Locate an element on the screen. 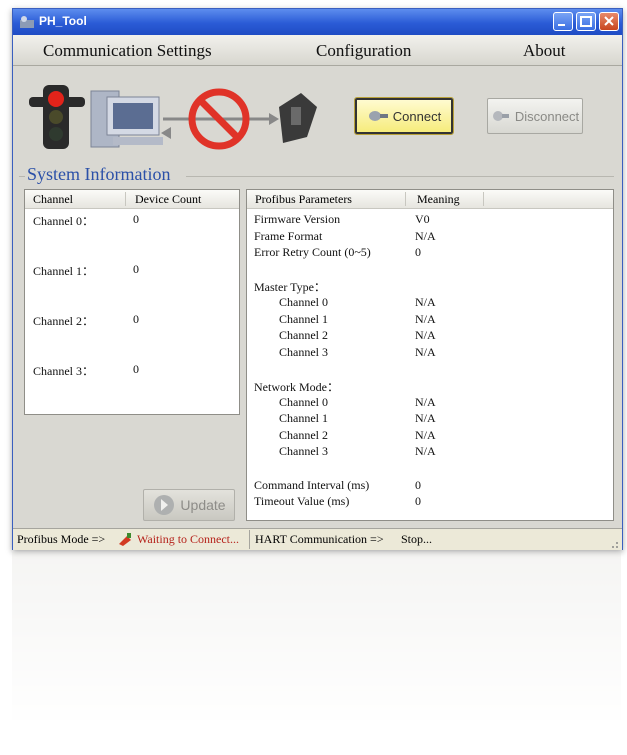  channel-label: Channel 2： is located at coordinates (63, 321).